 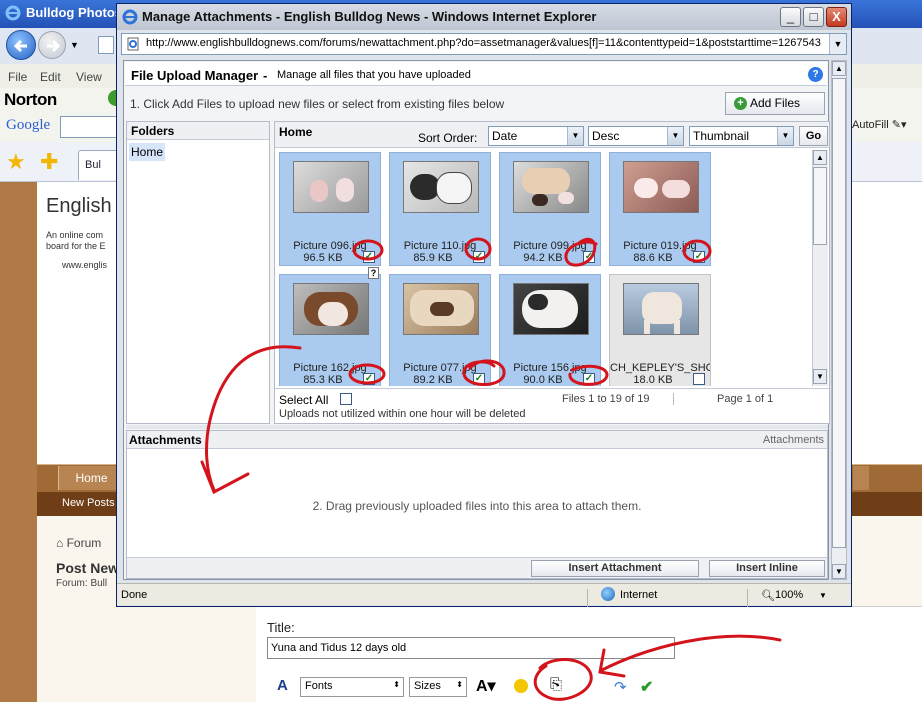 What do you see at coordinates (265, 75) in the screenshot?
I see `title-dash: -` at bounding box center [265, 75].